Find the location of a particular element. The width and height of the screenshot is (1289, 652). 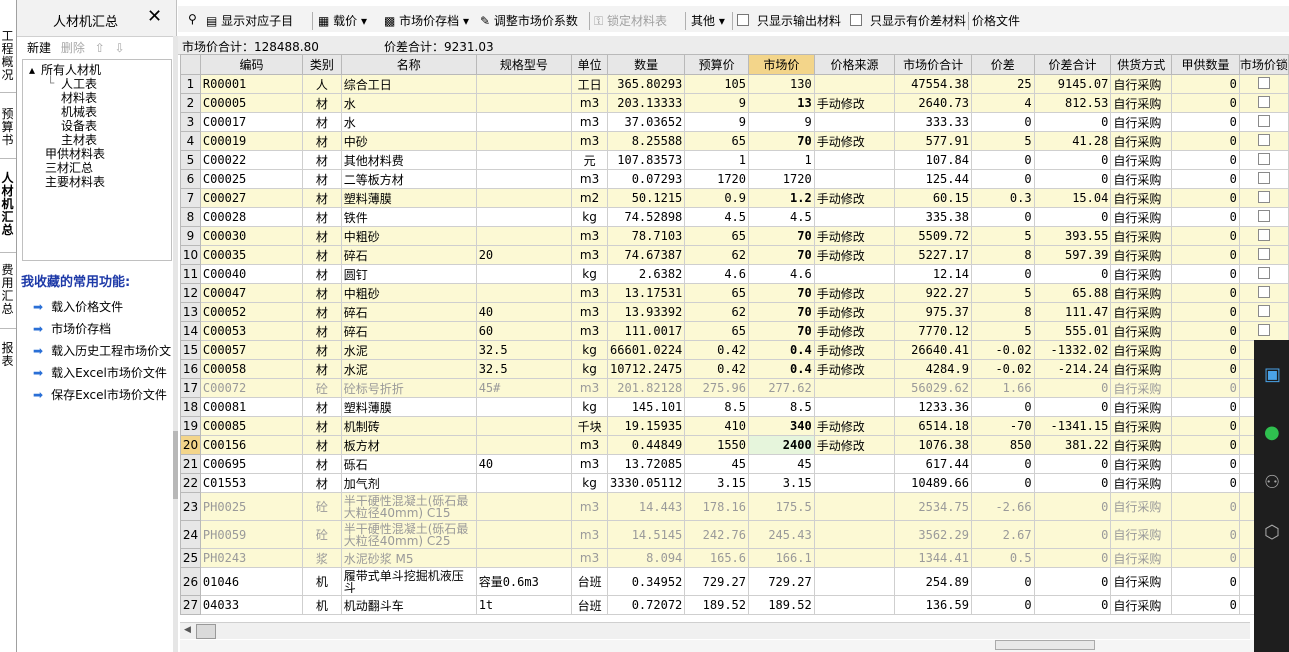

row-number: 12 is located at coordinates (190, 293).